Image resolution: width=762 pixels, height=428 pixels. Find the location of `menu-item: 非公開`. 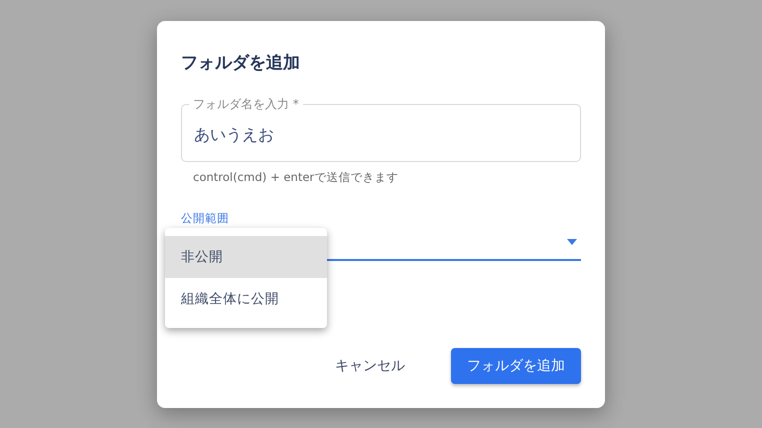

menu-item: 非公開 is located at coordinates (246, 257).